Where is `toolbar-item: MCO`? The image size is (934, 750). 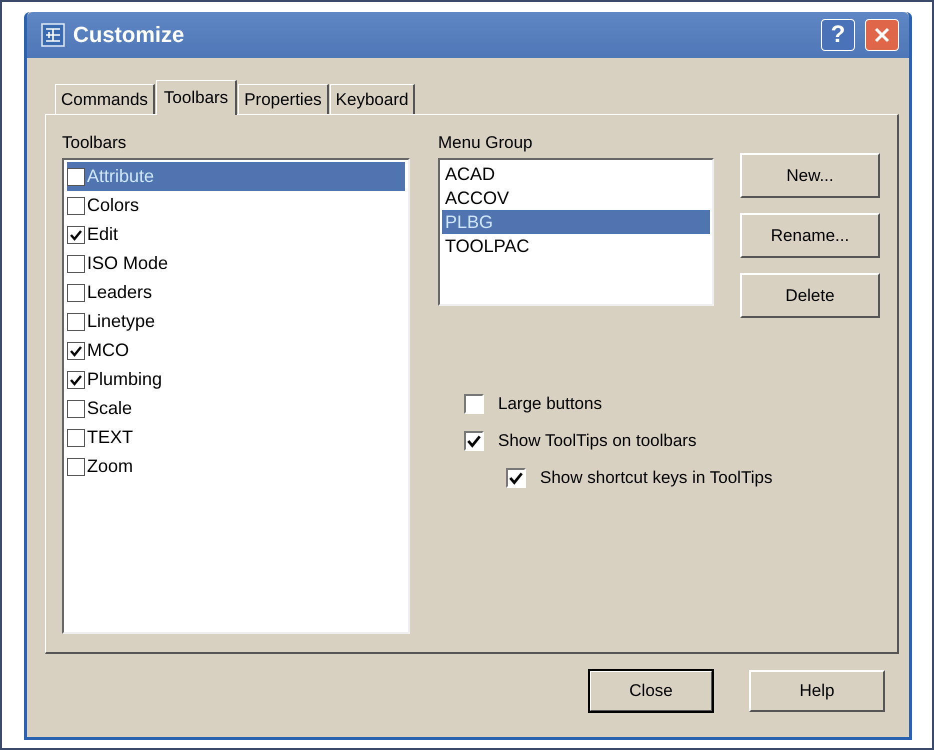
toolbar-item: MCO is located at coordinates (236, 350).